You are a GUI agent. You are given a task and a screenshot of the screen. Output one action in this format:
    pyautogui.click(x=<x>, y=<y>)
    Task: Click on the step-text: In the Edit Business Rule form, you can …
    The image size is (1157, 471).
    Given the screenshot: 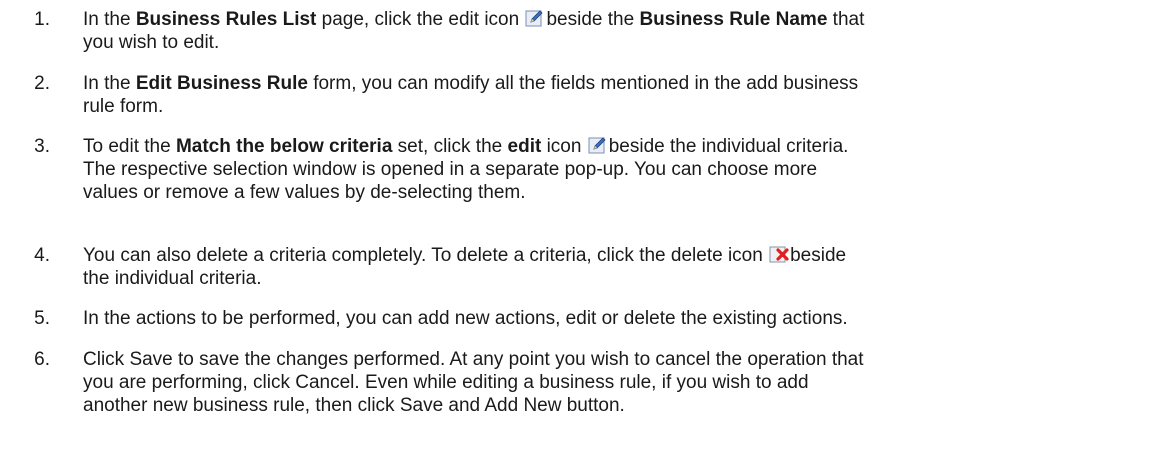 What is the action you would take?
    pyautogui.click(x=471, y=95)
    